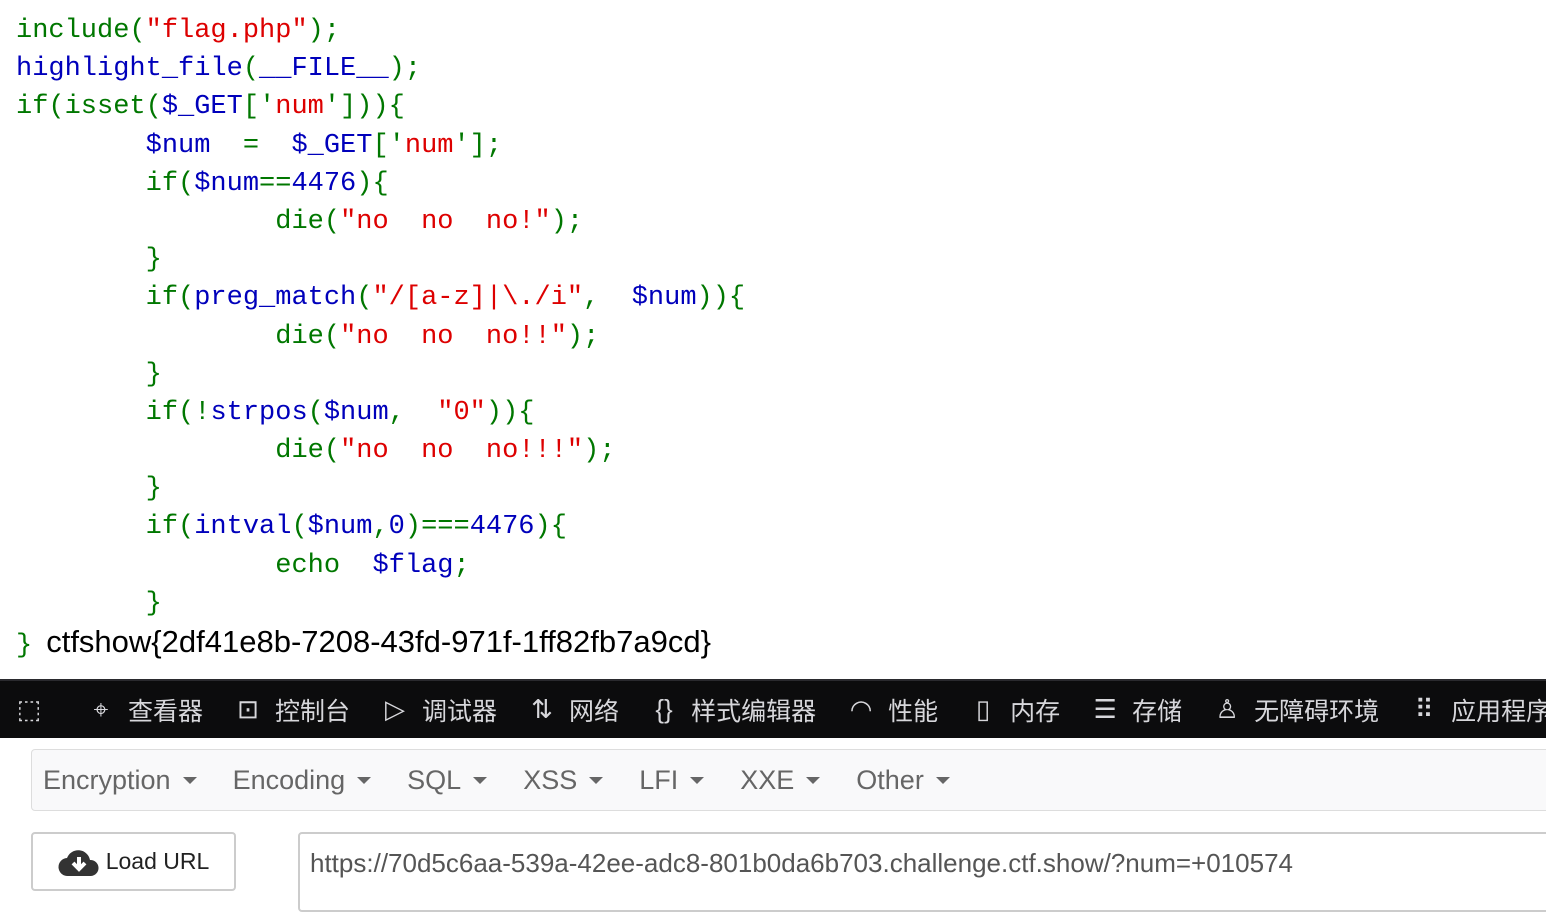 This screenshot has height=912, width=1546. I want to click on menu-xss: XSS, so click(563, 780).